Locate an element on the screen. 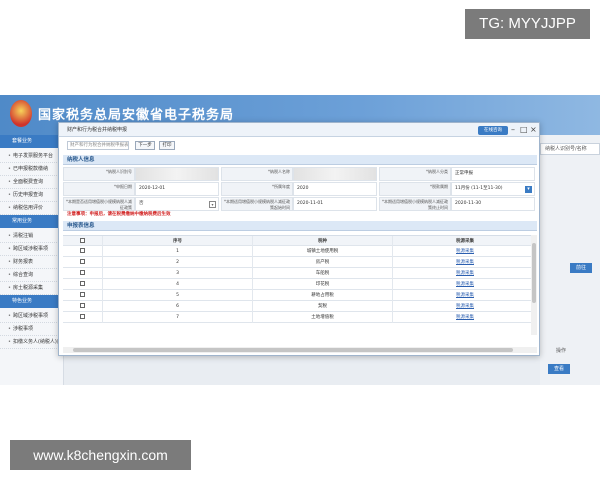 The width and height of the screenshot is (600, 480). row-tax-type: 土地增值税 is located at coordinates (323, 317).